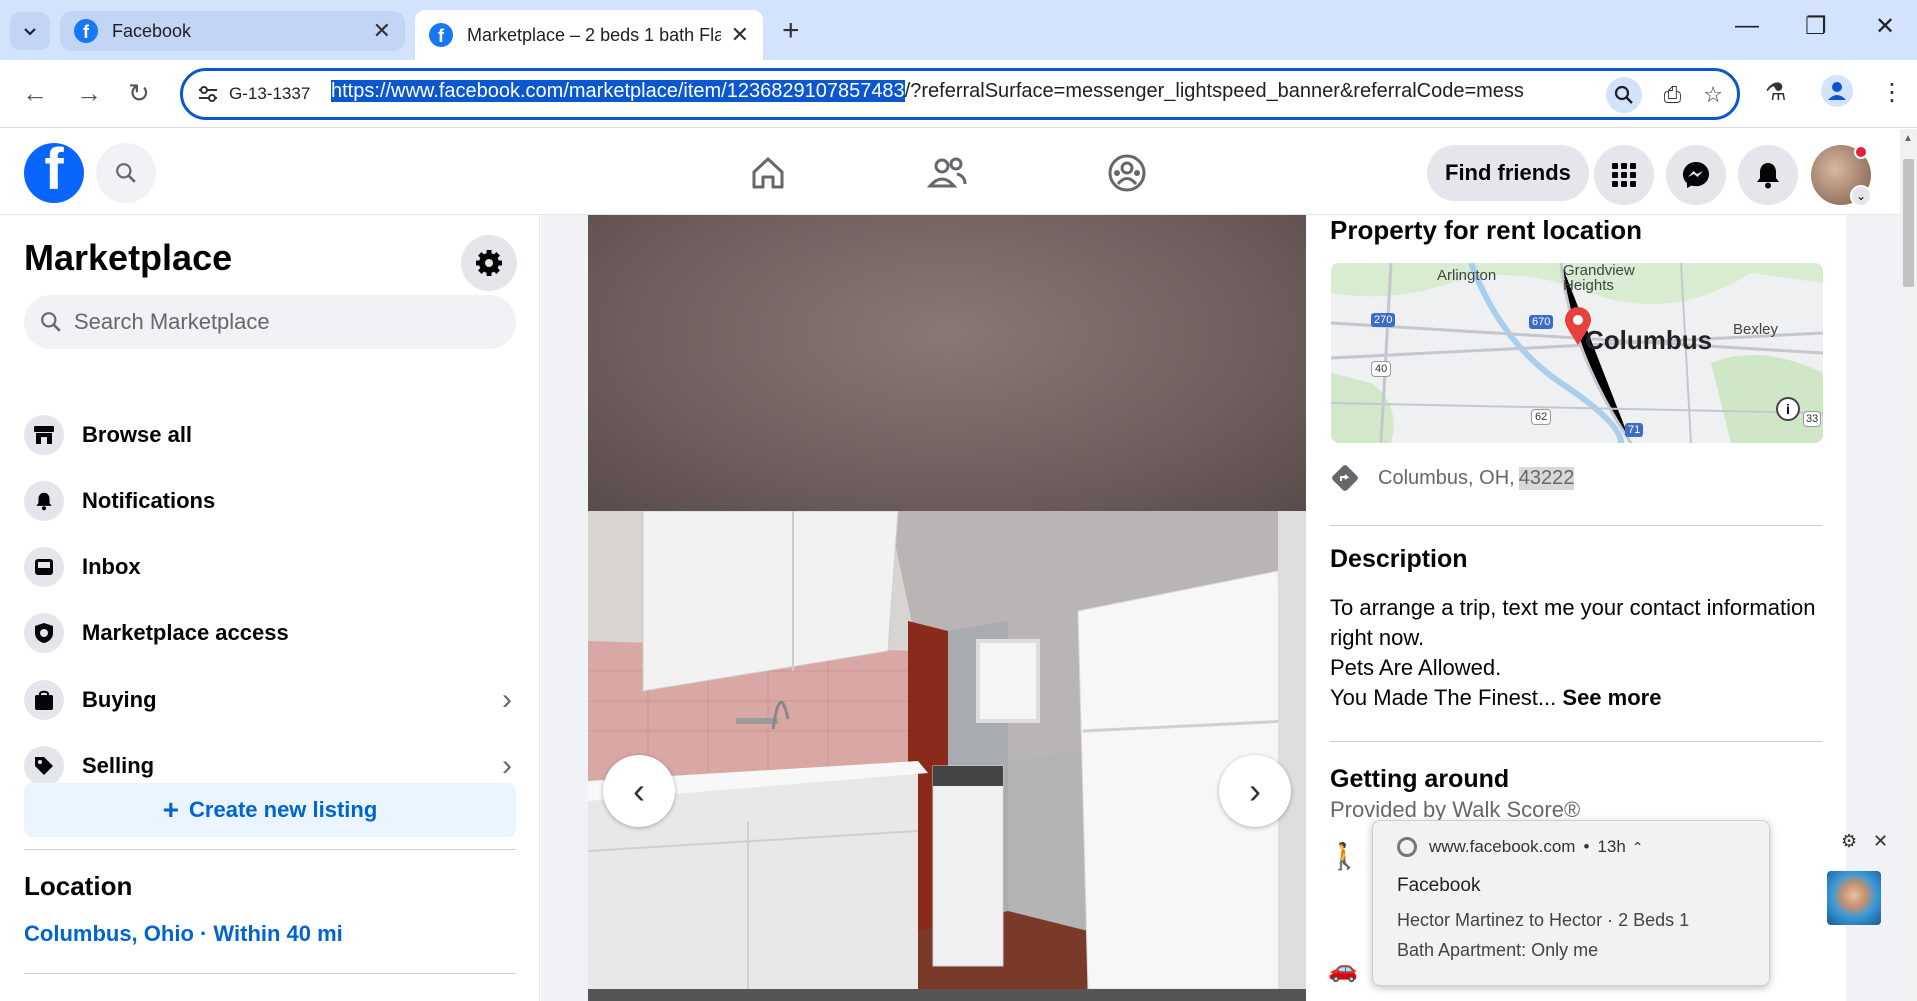  What do you see at coordinates (1599, 278) in the screenshot?
I see `map-label-grandview: Grandview Heights` at bounding box center [1599, 278].